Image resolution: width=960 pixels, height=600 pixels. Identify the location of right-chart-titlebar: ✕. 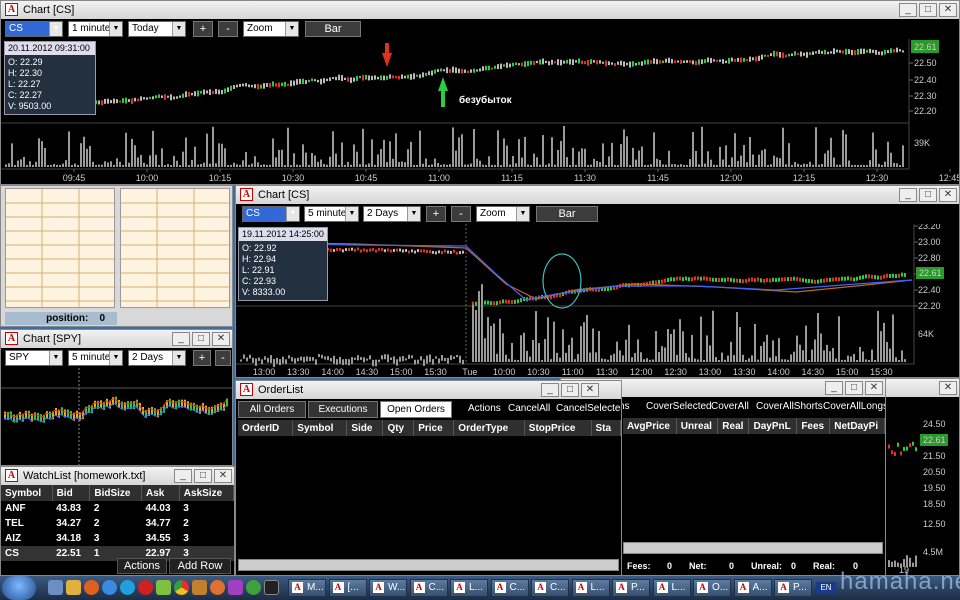
(922, 388).